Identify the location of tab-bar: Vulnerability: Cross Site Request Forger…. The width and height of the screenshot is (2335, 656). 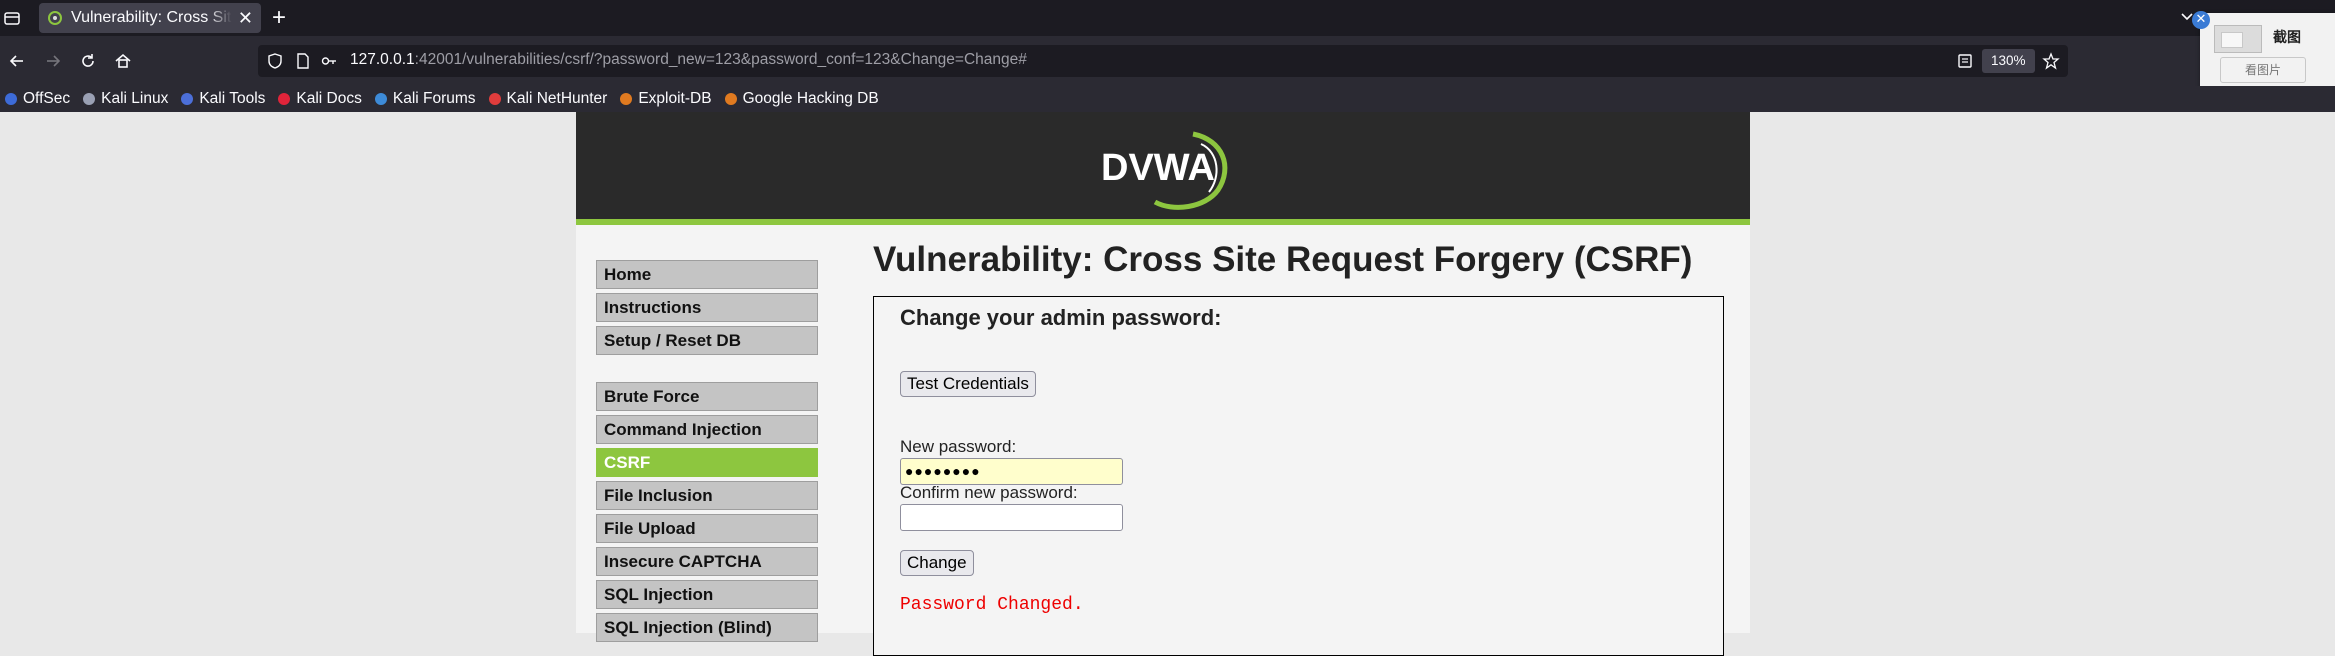
(1167, 18).